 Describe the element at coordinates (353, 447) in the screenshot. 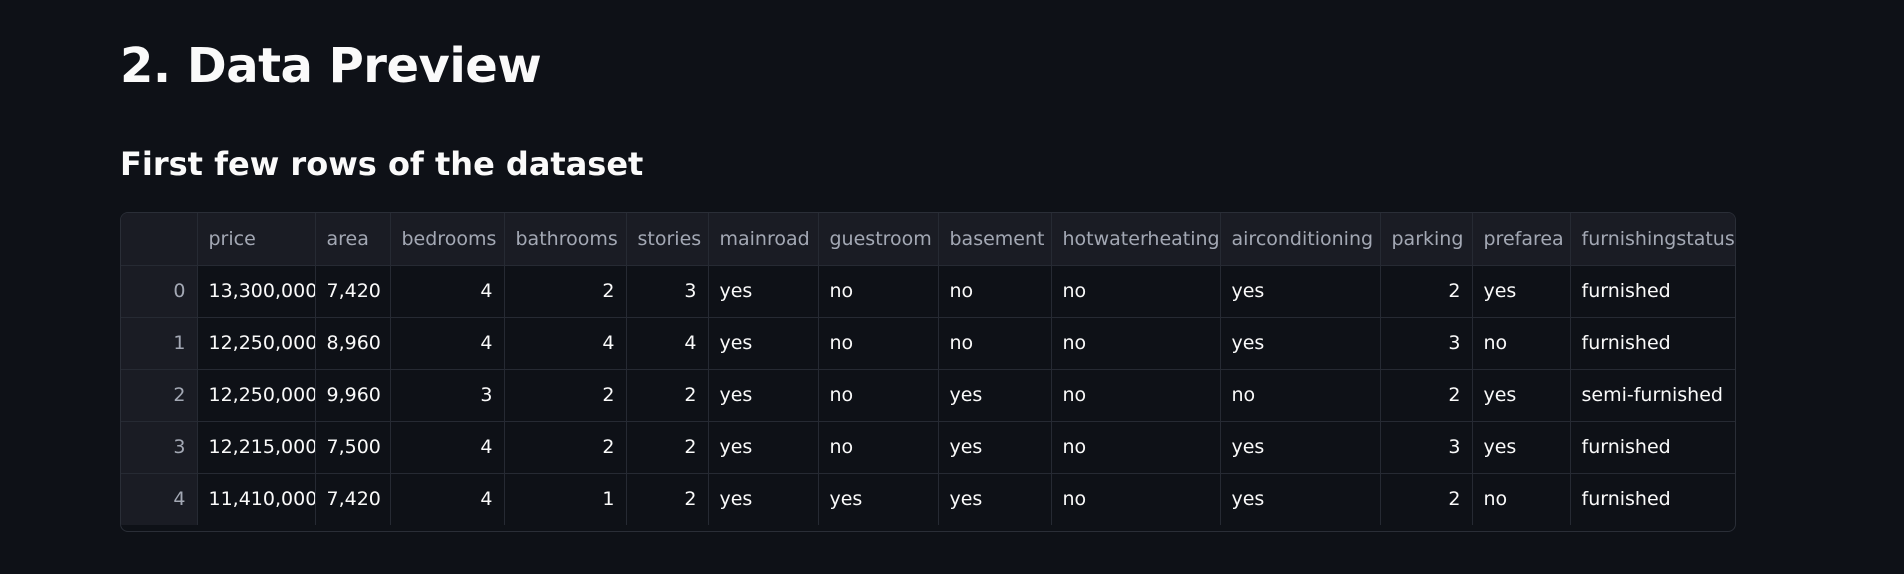

I see `cell-area: 7,500` at that location.